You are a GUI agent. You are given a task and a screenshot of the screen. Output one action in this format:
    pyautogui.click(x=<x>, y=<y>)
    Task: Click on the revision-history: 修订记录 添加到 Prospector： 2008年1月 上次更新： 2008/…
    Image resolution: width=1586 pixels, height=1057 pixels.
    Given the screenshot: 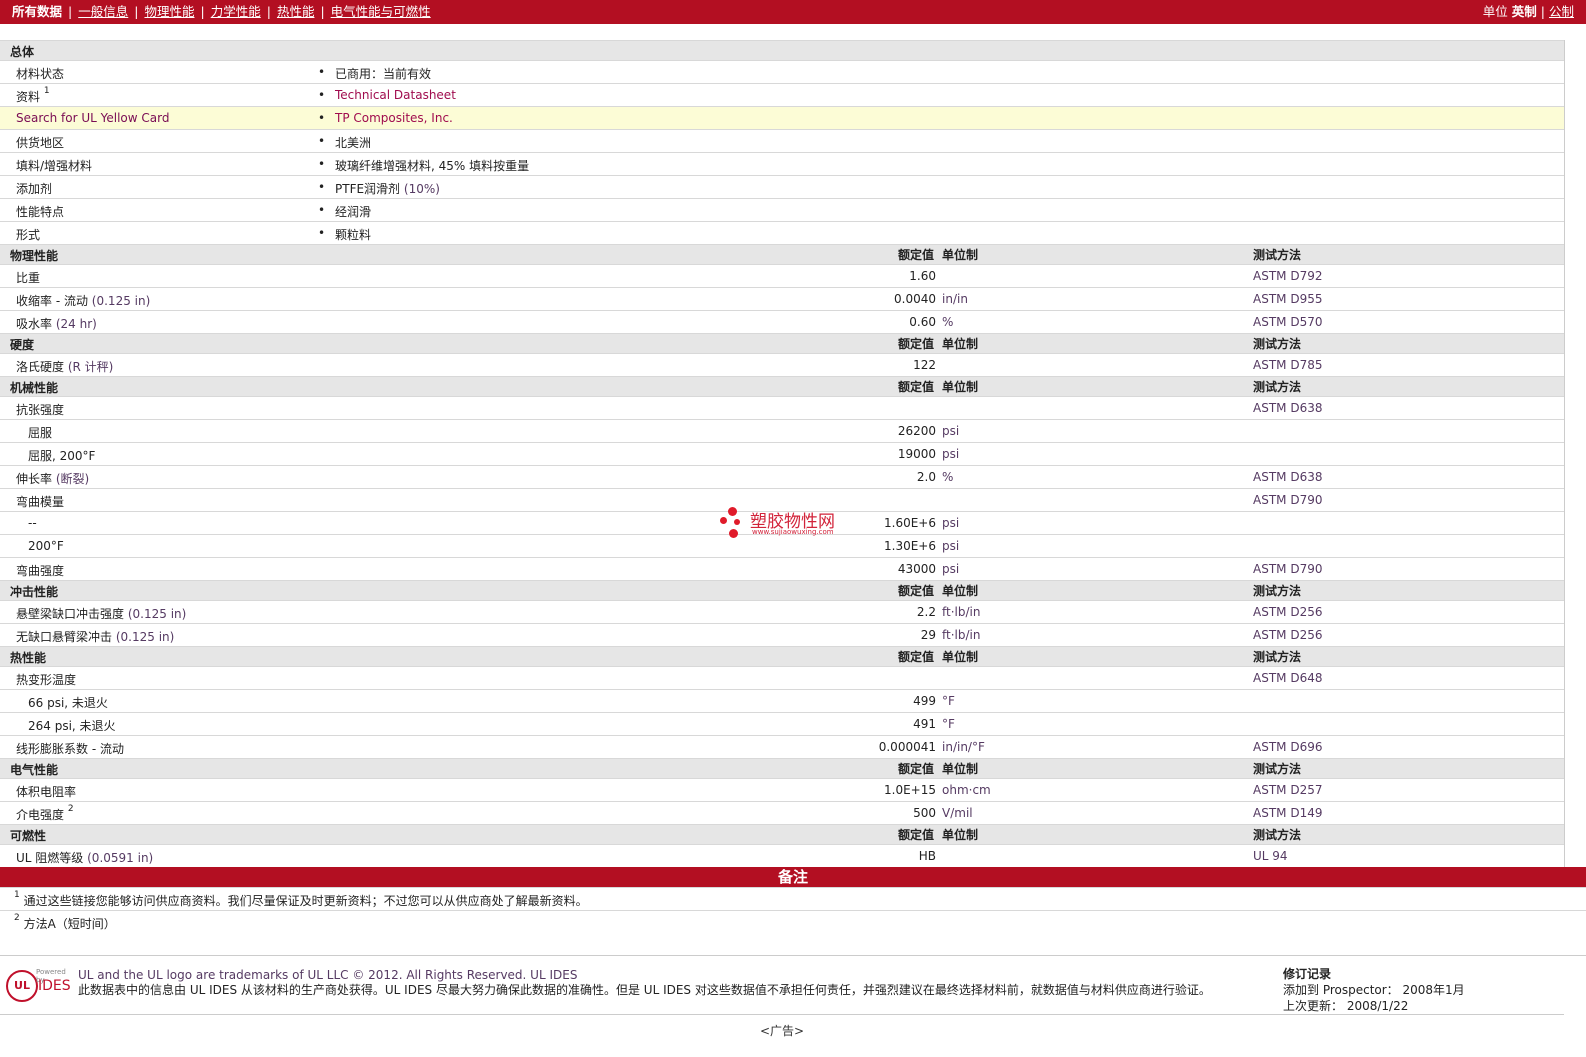 What is the action you would take?
    pyautogui.click(x=1374, y=990)
    